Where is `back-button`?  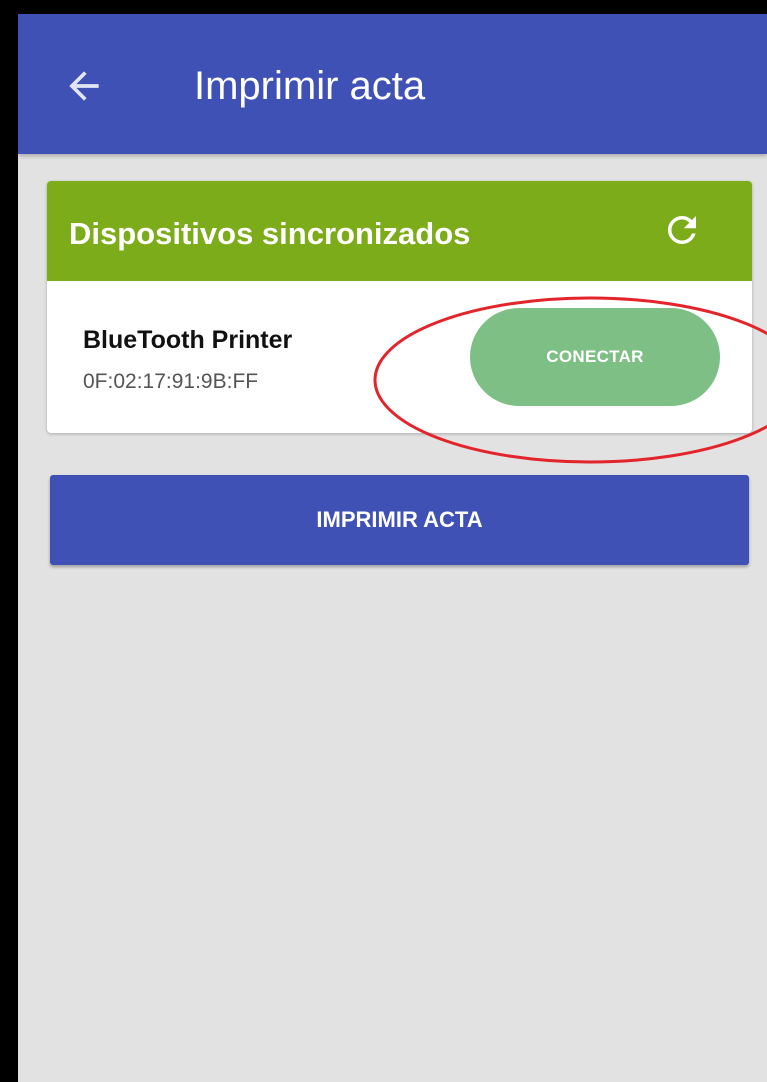
back-button is located at coordinates (84, 86).